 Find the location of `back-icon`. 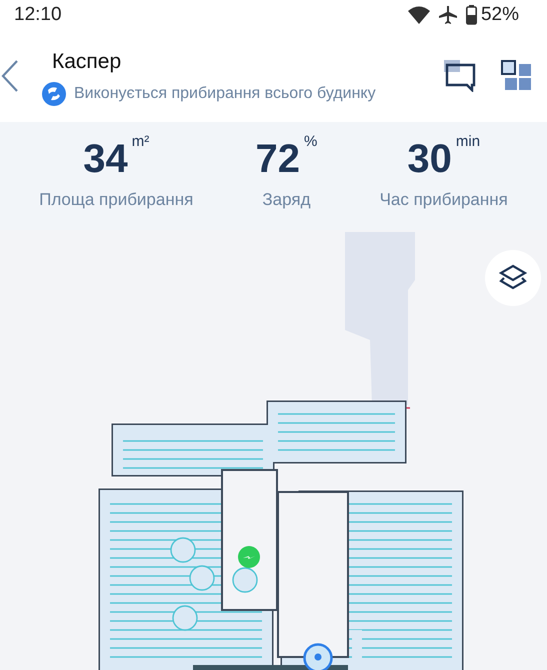

back-icon is located at coordinates (10, 76).